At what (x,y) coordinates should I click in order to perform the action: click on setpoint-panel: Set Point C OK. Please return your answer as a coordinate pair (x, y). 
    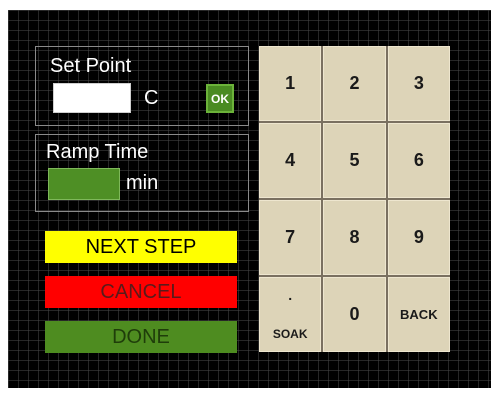
    Looking at the image, I should click on (142, 86).